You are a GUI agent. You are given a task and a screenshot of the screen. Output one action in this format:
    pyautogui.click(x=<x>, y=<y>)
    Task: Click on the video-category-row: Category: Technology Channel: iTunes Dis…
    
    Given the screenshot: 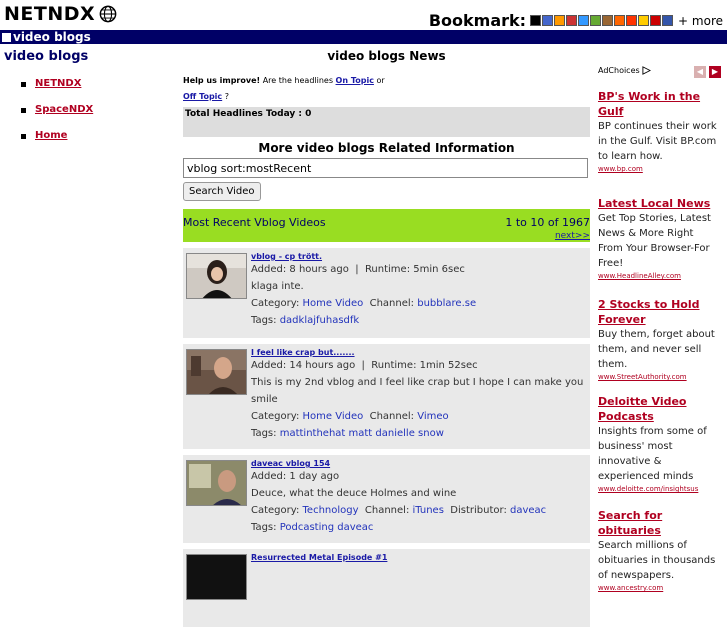 What is the action you would take?
    pyautogui.click(x=420, y=510)
    